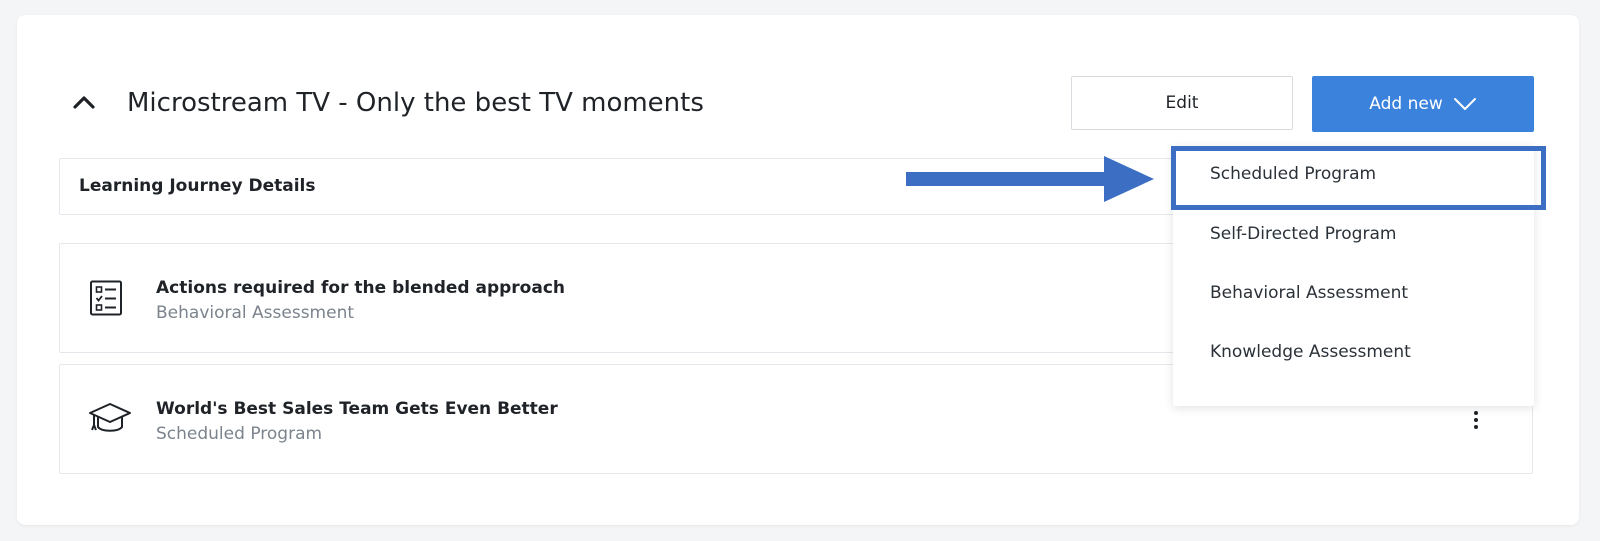  I want to click on item-subtitle: Behavioral Assessment, so click(255, 313).